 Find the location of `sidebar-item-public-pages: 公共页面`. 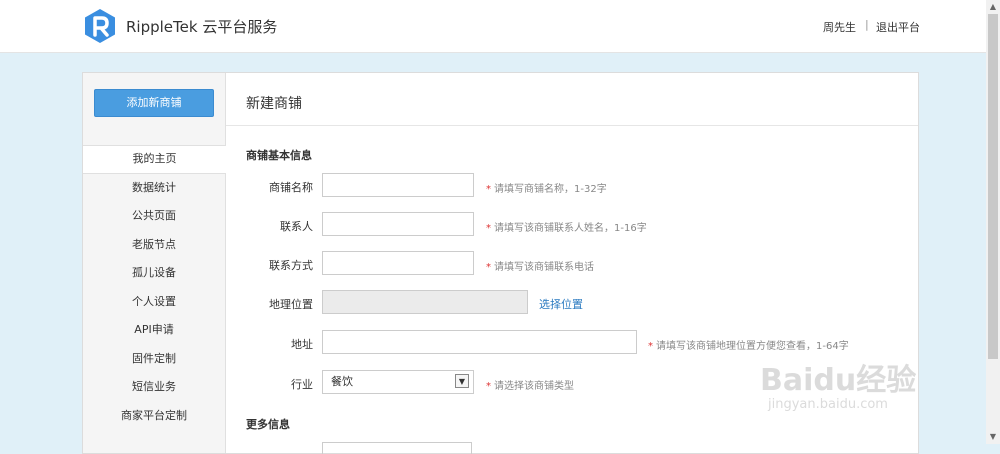

sidebar-item-public-pages: 公共页面 is located at coordinates (154, 216).